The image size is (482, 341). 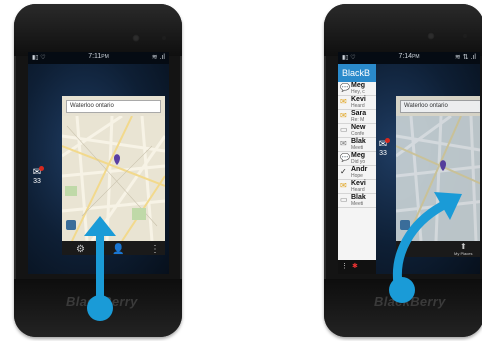 What do you see at coordinates (343, 171) in the screenshot?
I see `check-icon: ✓` at bounding box center [343, 171].